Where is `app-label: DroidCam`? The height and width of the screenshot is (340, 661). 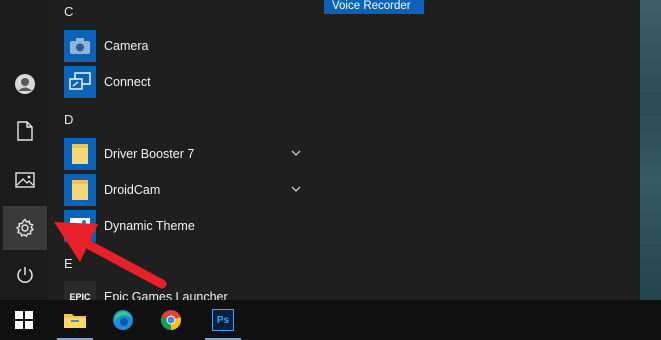 app-label: DroidCam is located at coordinates (132, 190).